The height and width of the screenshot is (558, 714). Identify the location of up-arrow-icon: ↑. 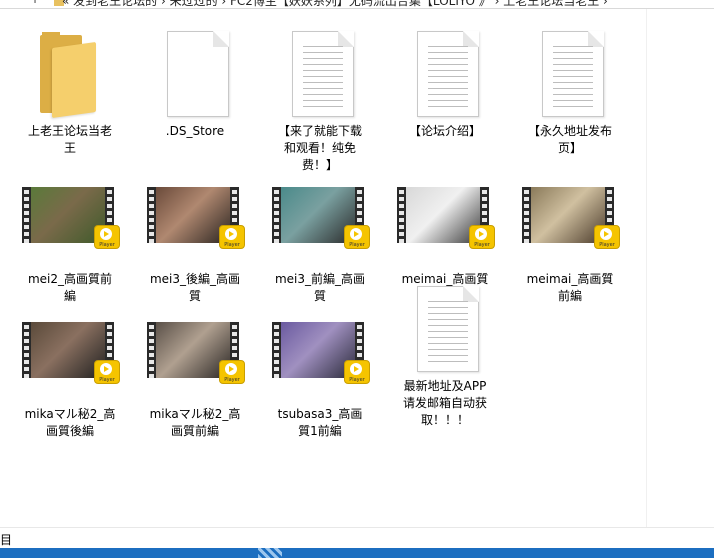
(35, 3).